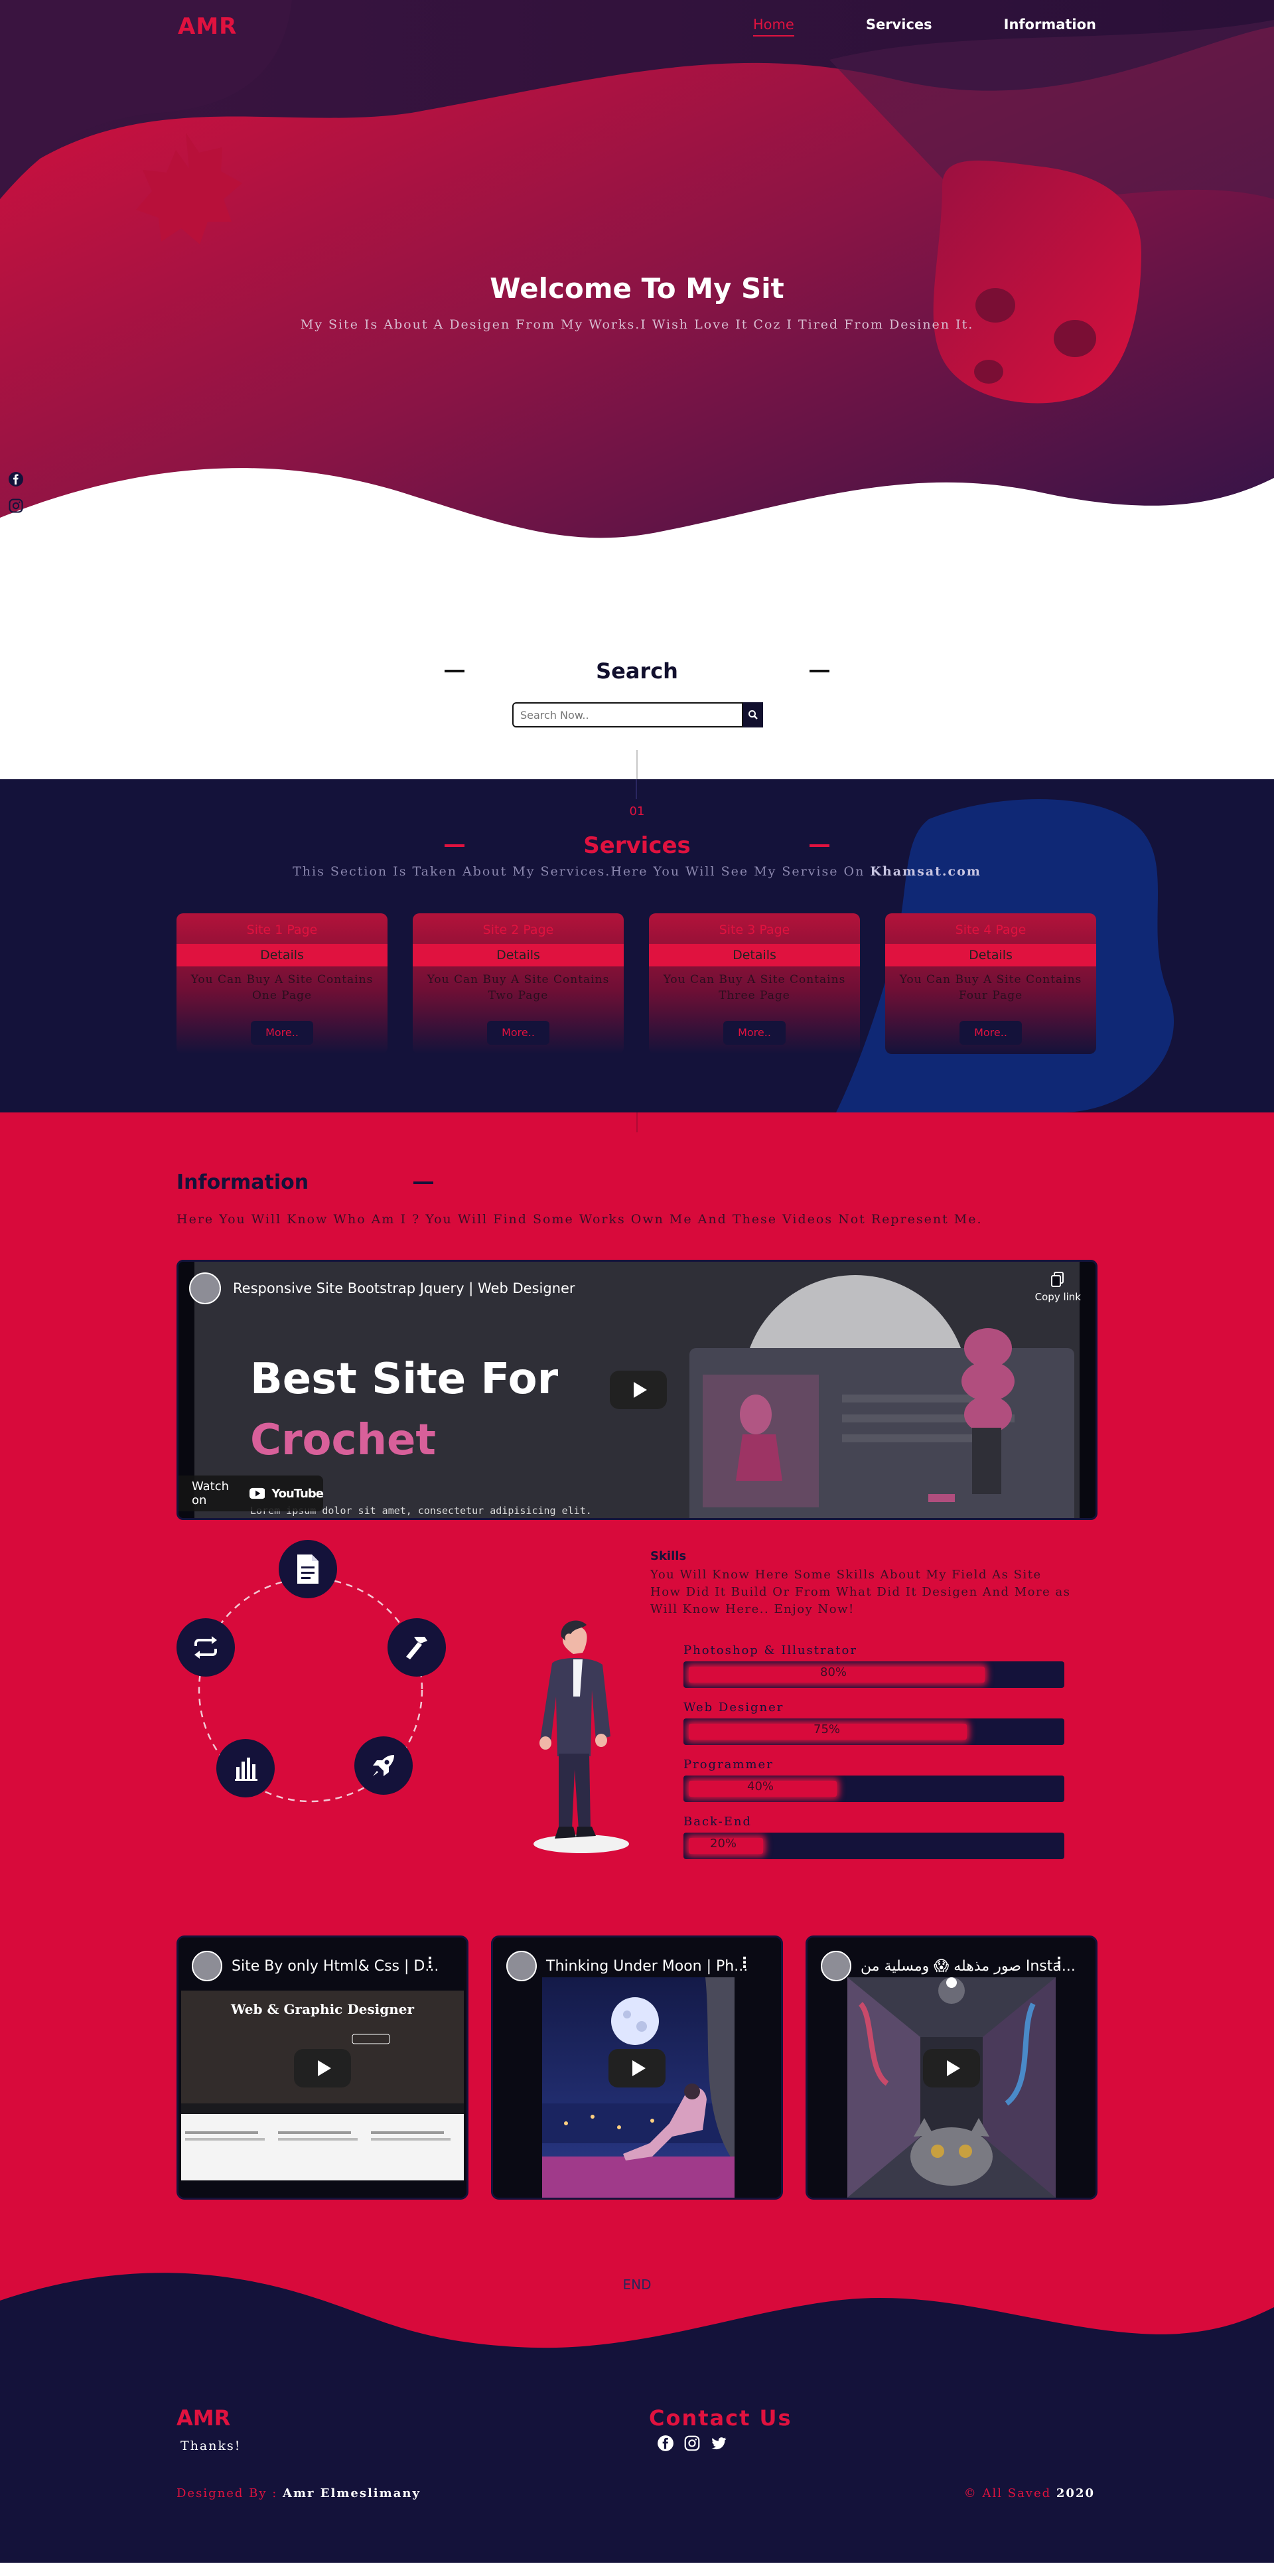 Image resolution: width=1274 pixels, height=2576 pixels. I want to click on skill-label: Programmer, so click(729, 1765).